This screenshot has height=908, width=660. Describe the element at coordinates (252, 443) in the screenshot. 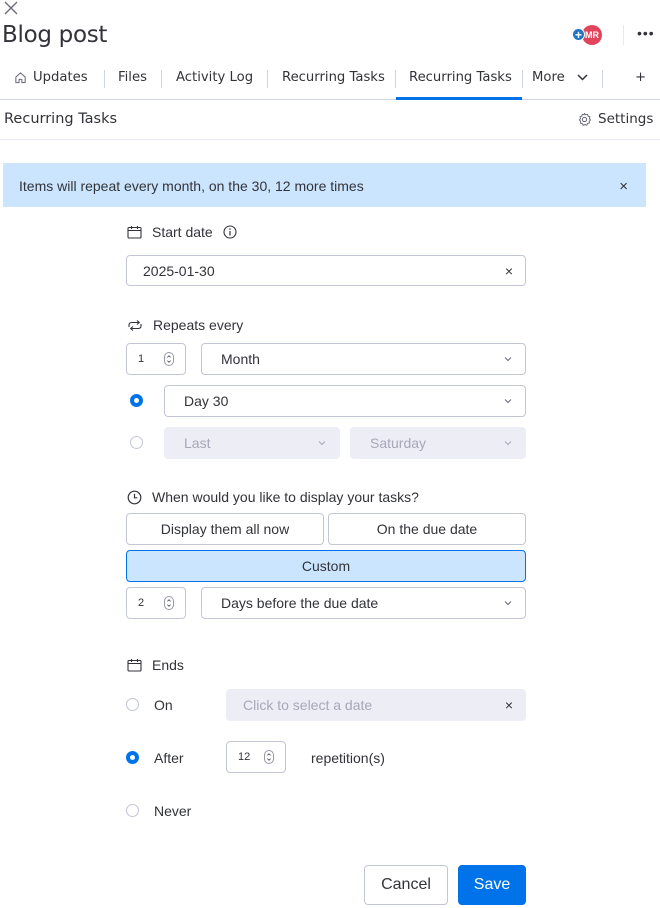

I see `ordinal-select: Last` at that location.